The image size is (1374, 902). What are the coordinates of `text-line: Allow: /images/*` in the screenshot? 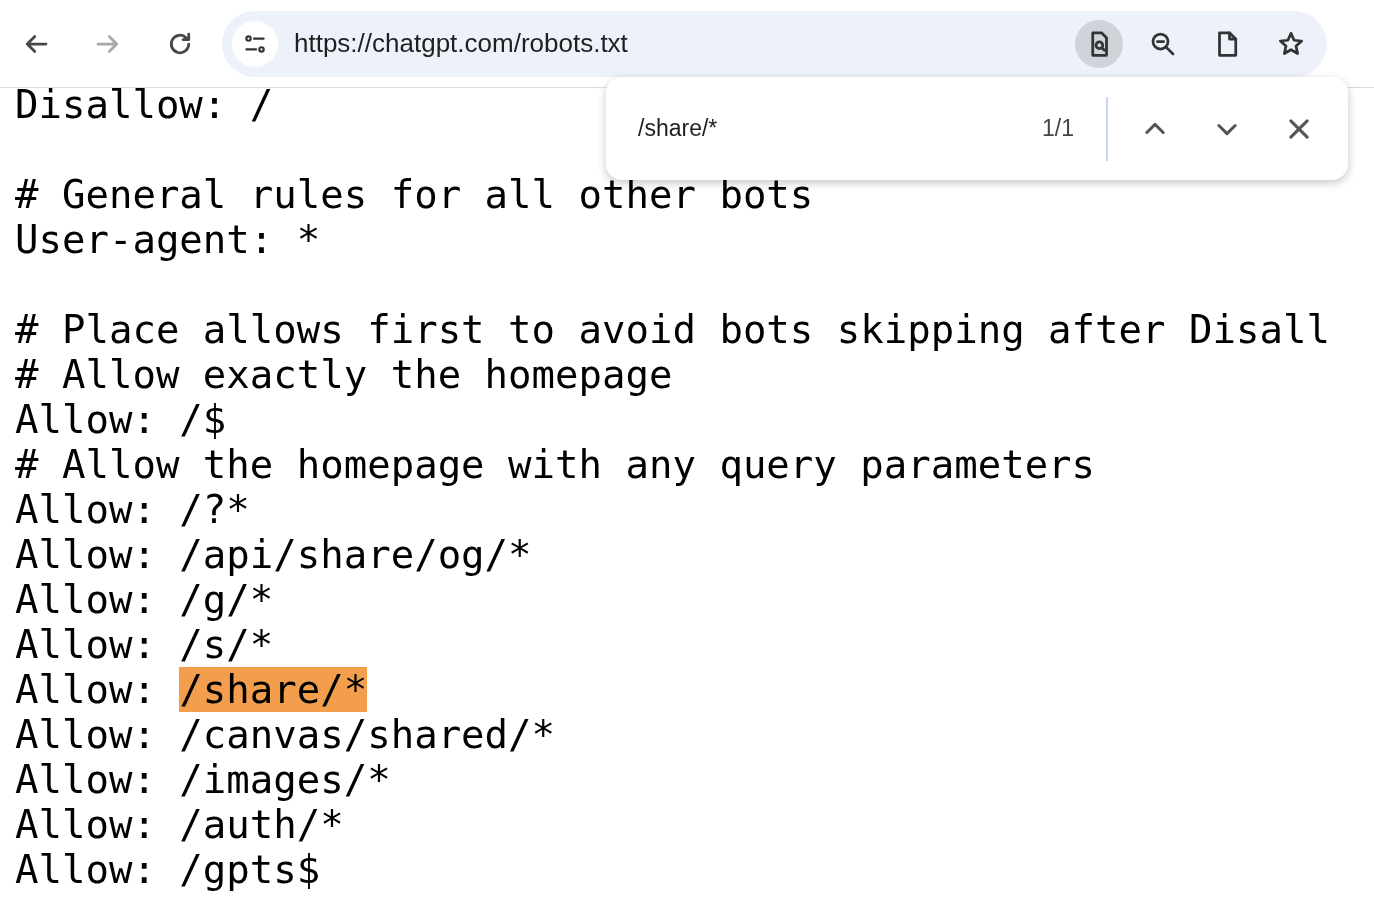 It's located at (203, 779).